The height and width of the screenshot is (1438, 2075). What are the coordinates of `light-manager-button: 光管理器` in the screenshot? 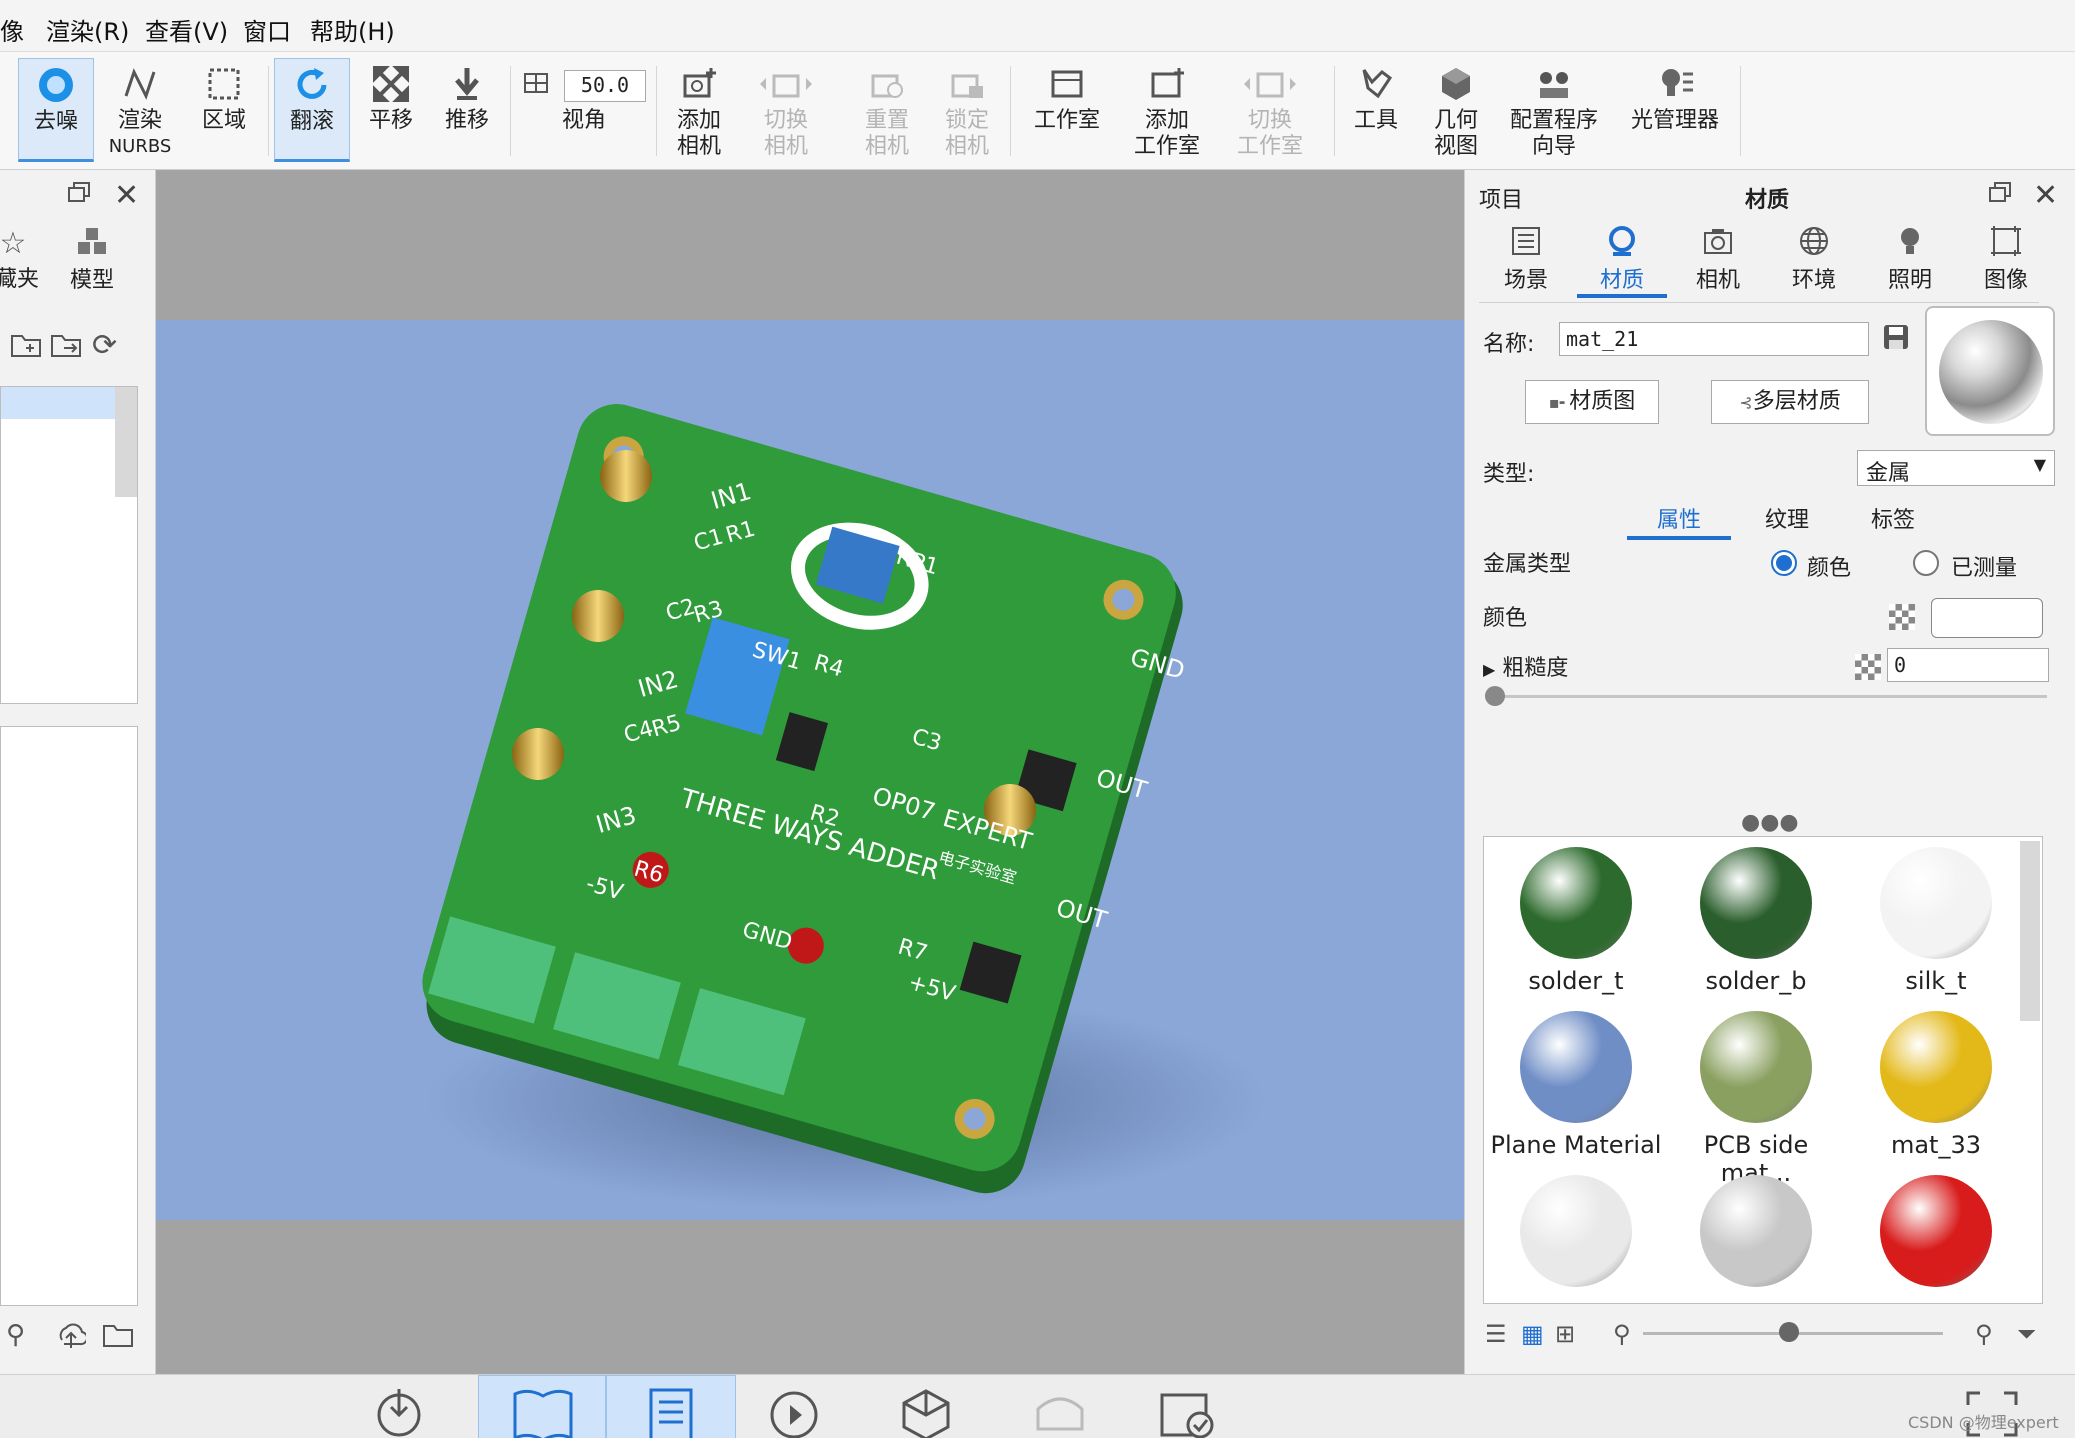 It's located at (1675, 110).